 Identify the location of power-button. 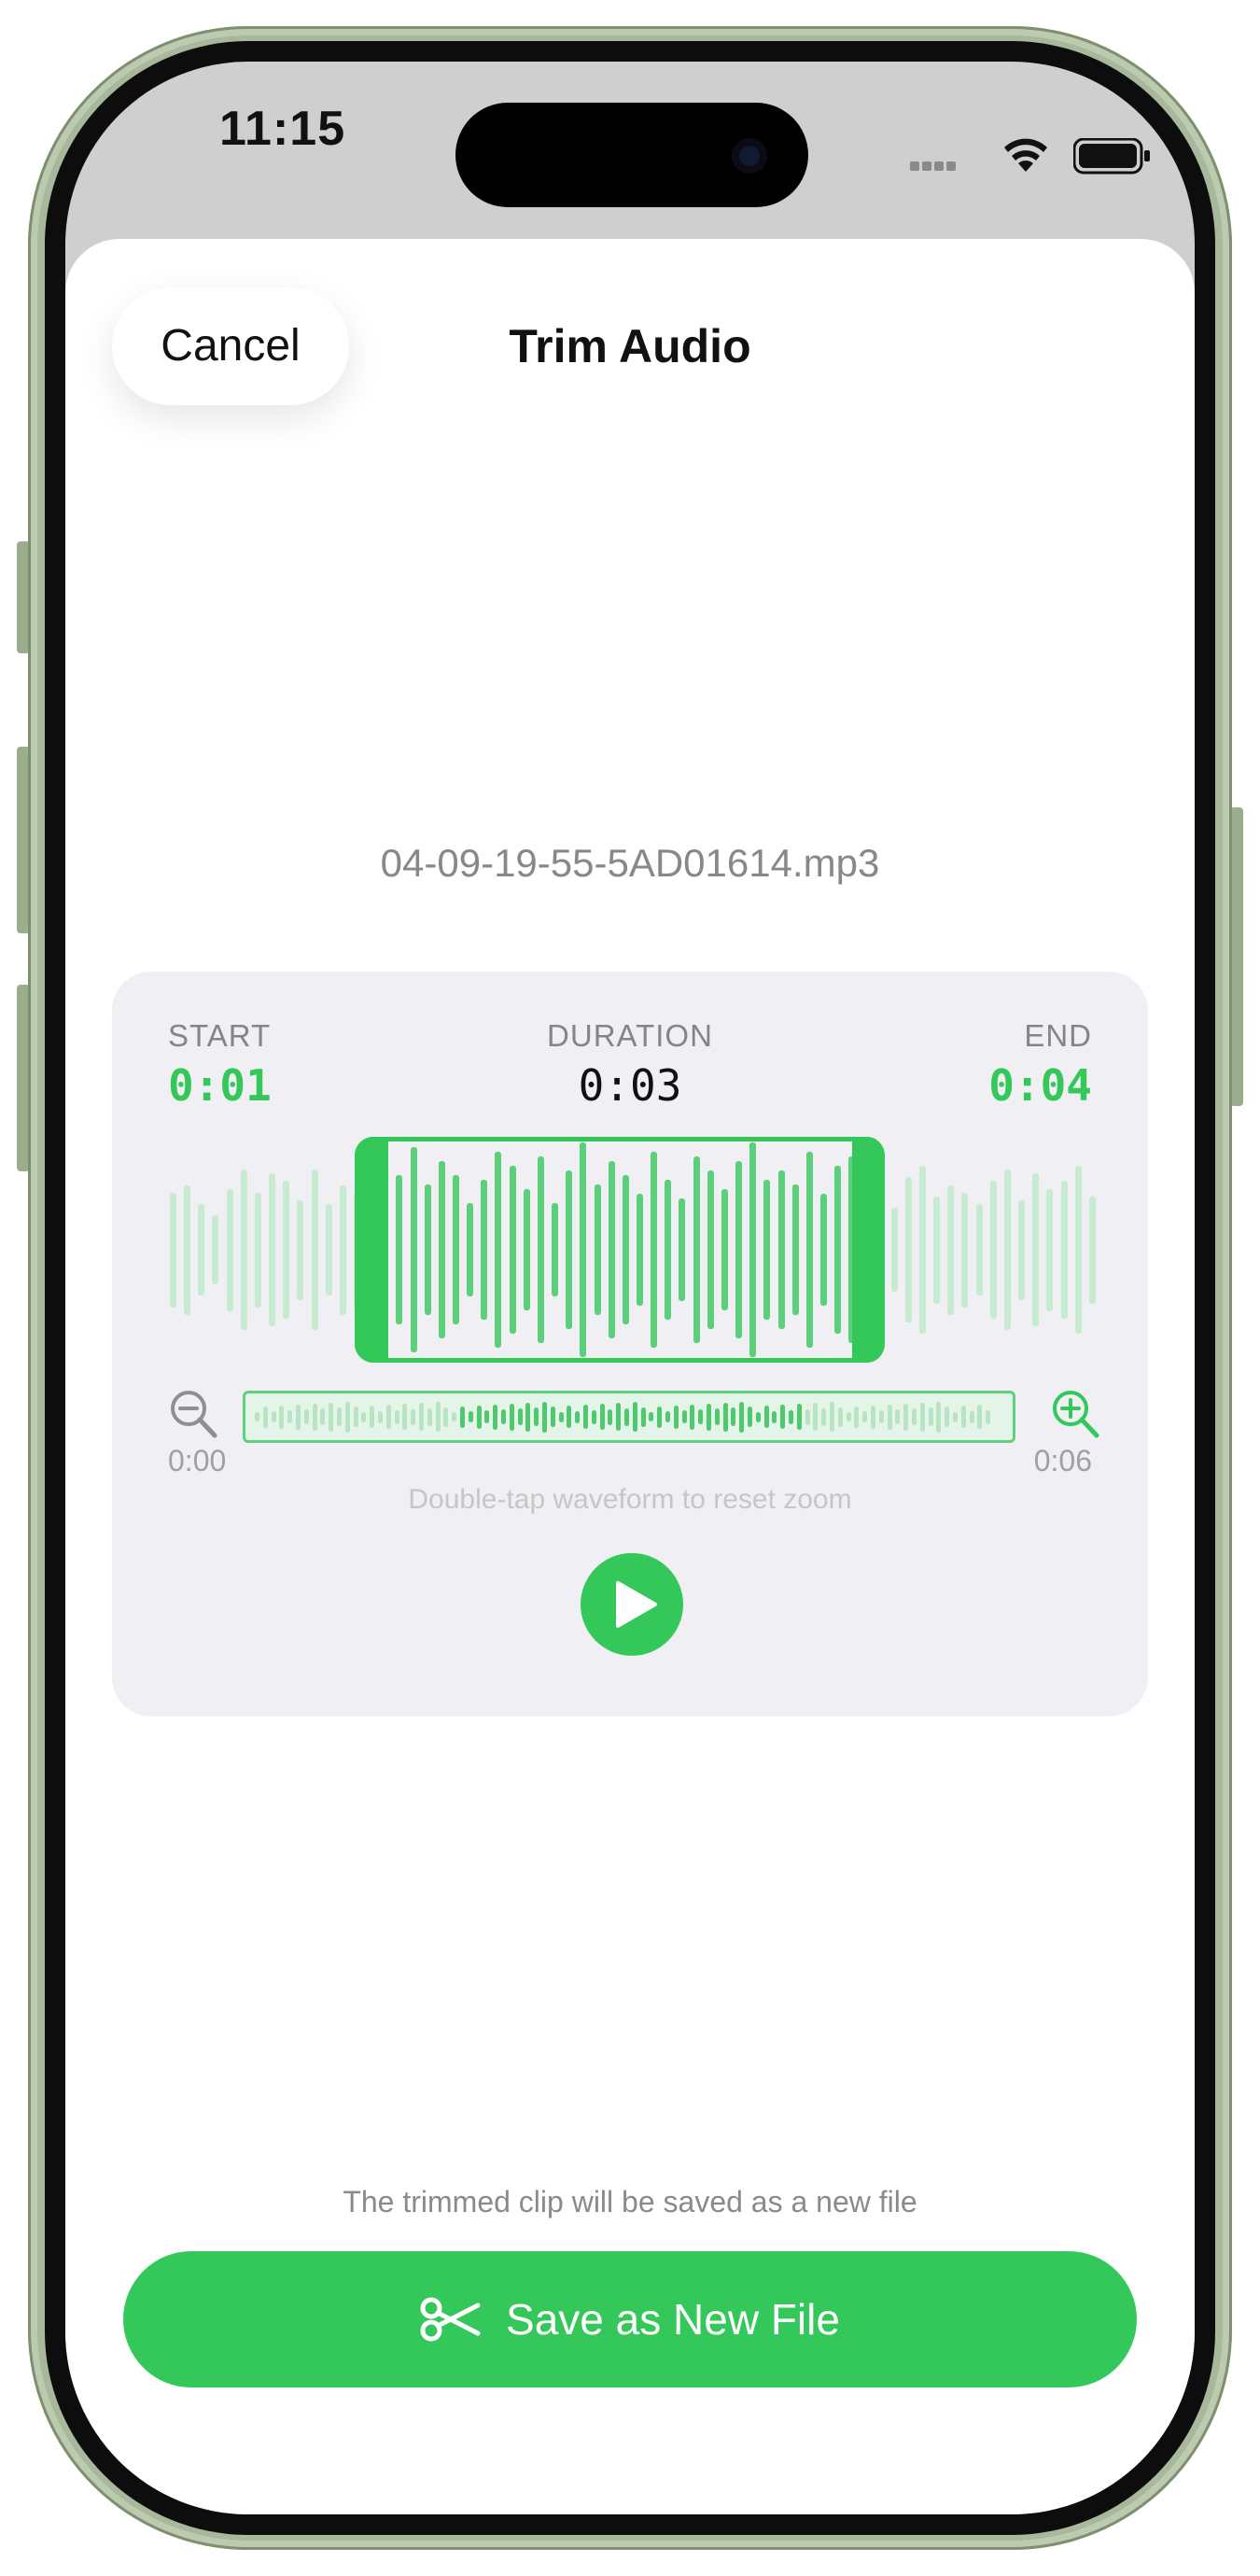
(1236, 956).